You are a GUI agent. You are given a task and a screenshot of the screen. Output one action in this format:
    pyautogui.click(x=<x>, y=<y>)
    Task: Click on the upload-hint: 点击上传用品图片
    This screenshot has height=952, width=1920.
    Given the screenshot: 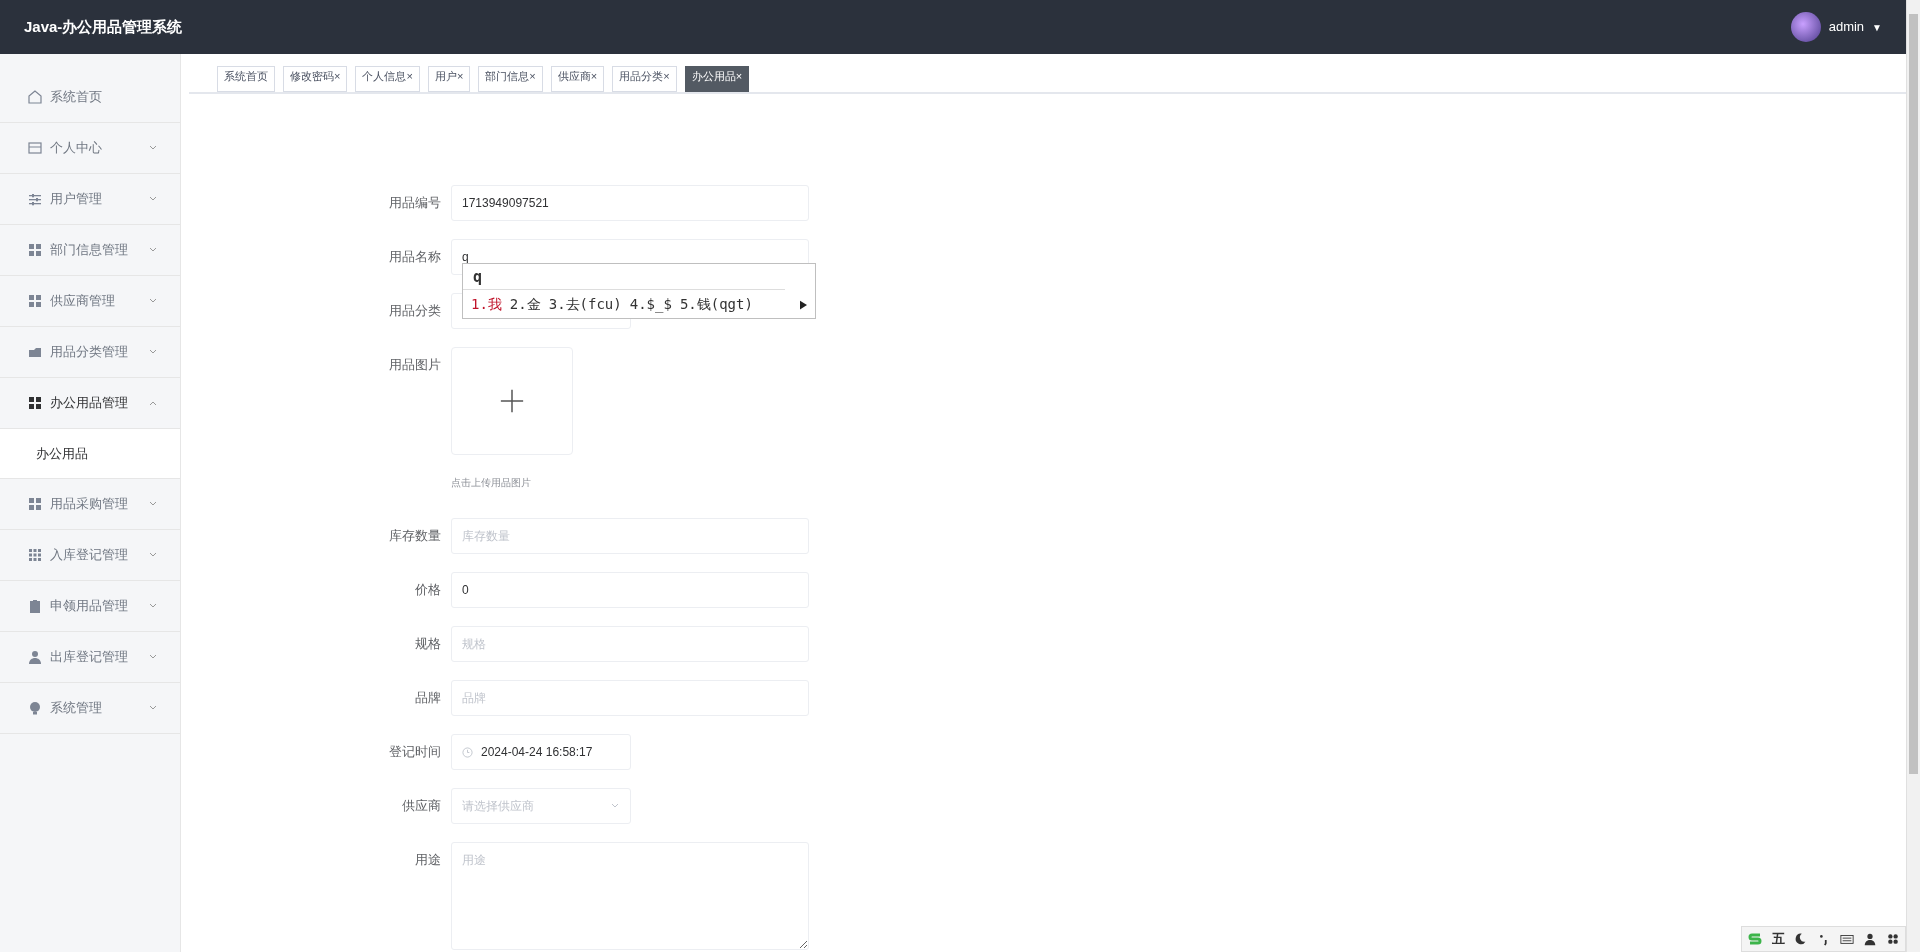 What is the action you would take?
    pyautogui.click(x=491, y=483)
    